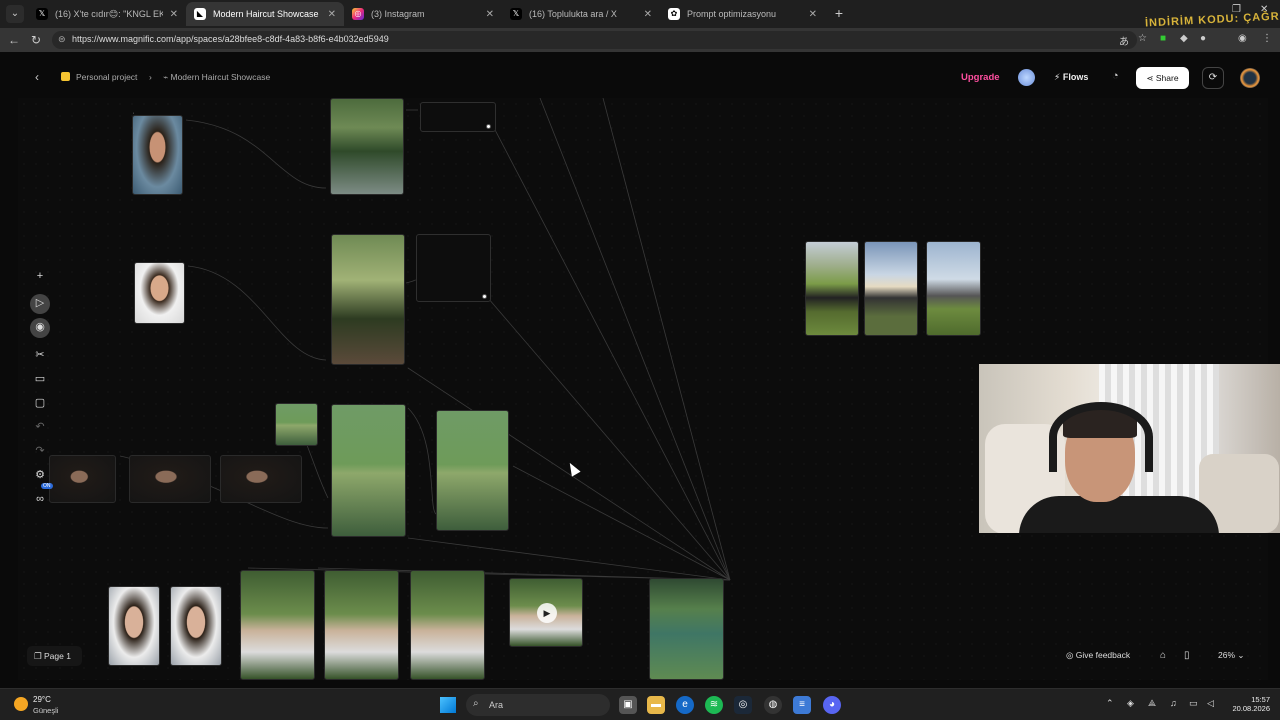 The height and width of the screenshot is (720, 1280). What do you see at coordinates (54, 656) in the screenshot?
I see `page-selector: ❐ Page 1` at bounding box center [54, 656].